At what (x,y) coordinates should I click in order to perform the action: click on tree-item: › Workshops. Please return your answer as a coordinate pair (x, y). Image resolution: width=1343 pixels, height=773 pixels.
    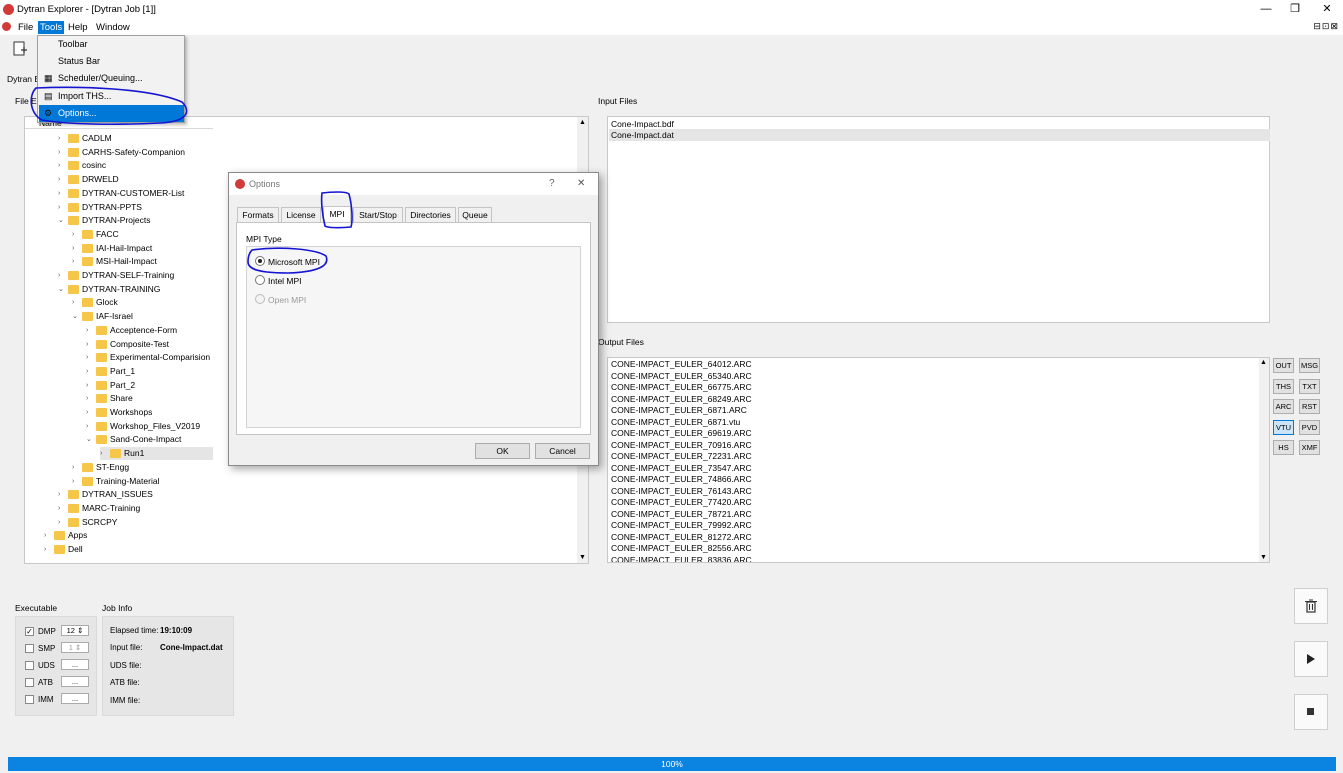
    Looking at the image, I should click on (166, 412).